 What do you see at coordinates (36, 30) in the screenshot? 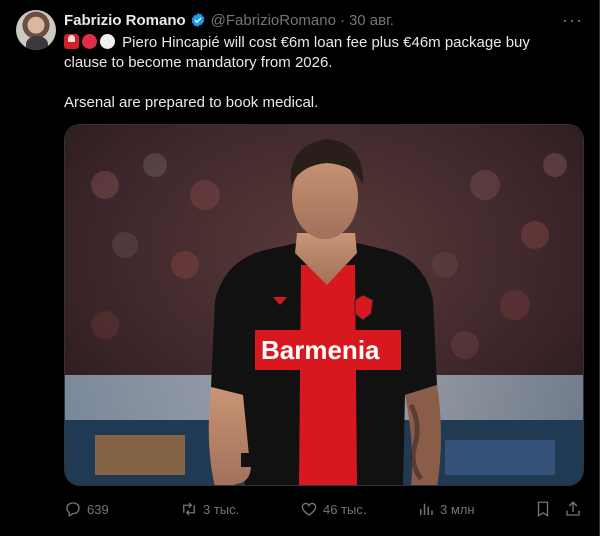
I see `avatar` at bounding box center [36, 30].